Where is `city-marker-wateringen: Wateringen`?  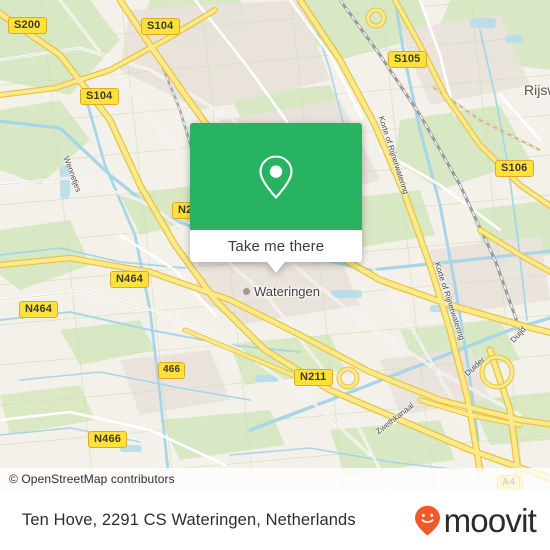
city-marker-wateringen: Wateringen is located at coordinates (281, 291).